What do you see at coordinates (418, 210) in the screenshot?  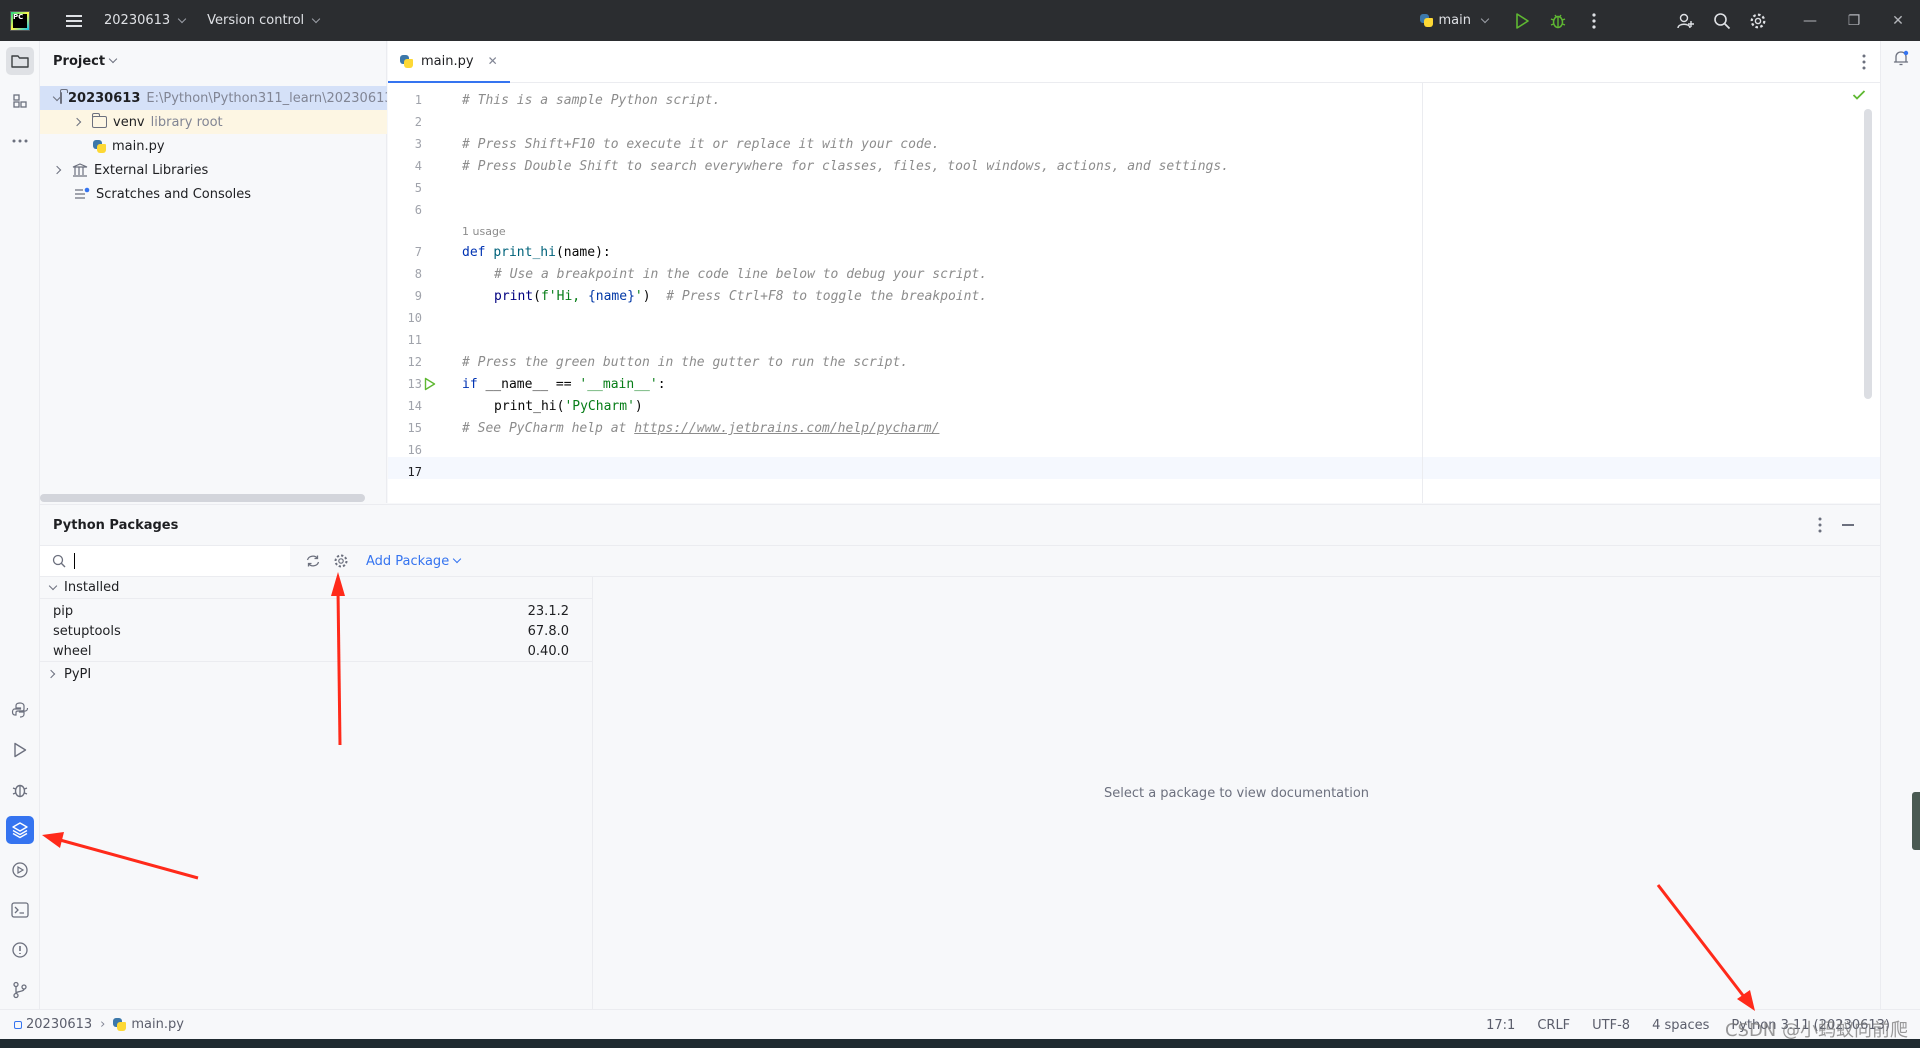 I see `line-number: 6` at bounding box center [418, 210].